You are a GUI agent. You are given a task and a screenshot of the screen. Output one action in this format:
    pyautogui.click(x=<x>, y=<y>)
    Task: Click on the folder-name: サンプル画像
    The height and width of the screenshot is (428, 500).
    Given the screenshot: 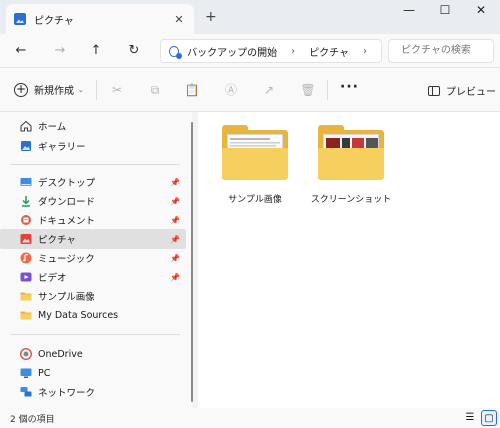 What is the action you would take?
    pyautogui.click(x=255, y=200)
    